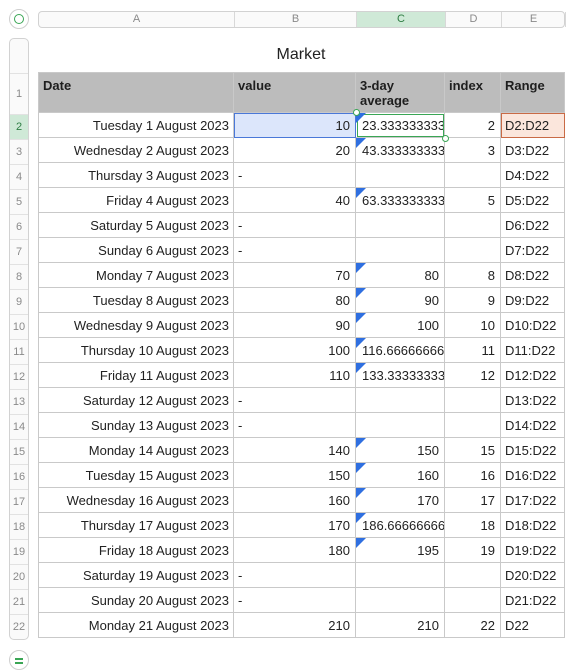 This screenshot has width=581, height=670. What do you see at coordinates (295, 525) in the screenshot?
I see `cell-b18: 170` at bounding box center [295, 525].